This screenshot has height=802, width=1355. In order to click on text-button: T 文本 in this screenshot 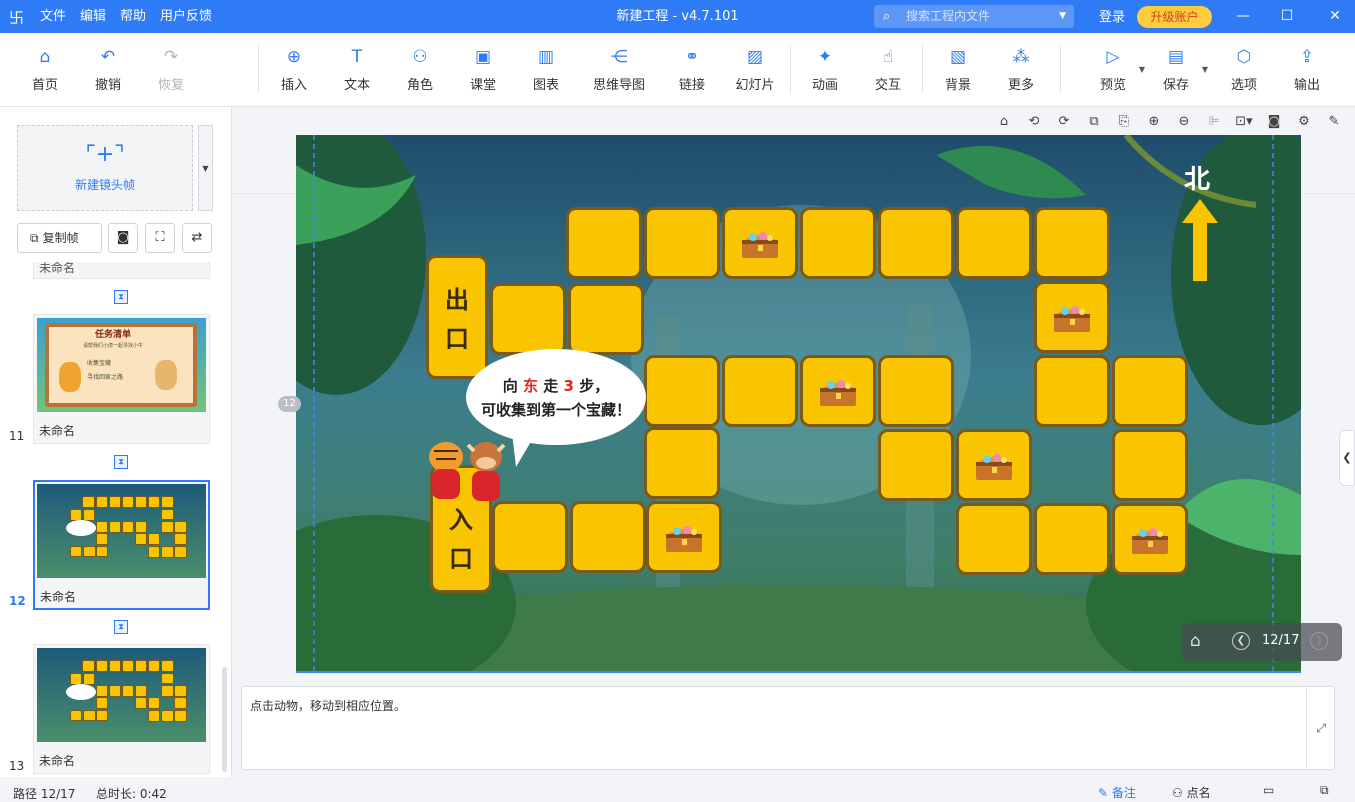, I will do `click(357, 69)`.